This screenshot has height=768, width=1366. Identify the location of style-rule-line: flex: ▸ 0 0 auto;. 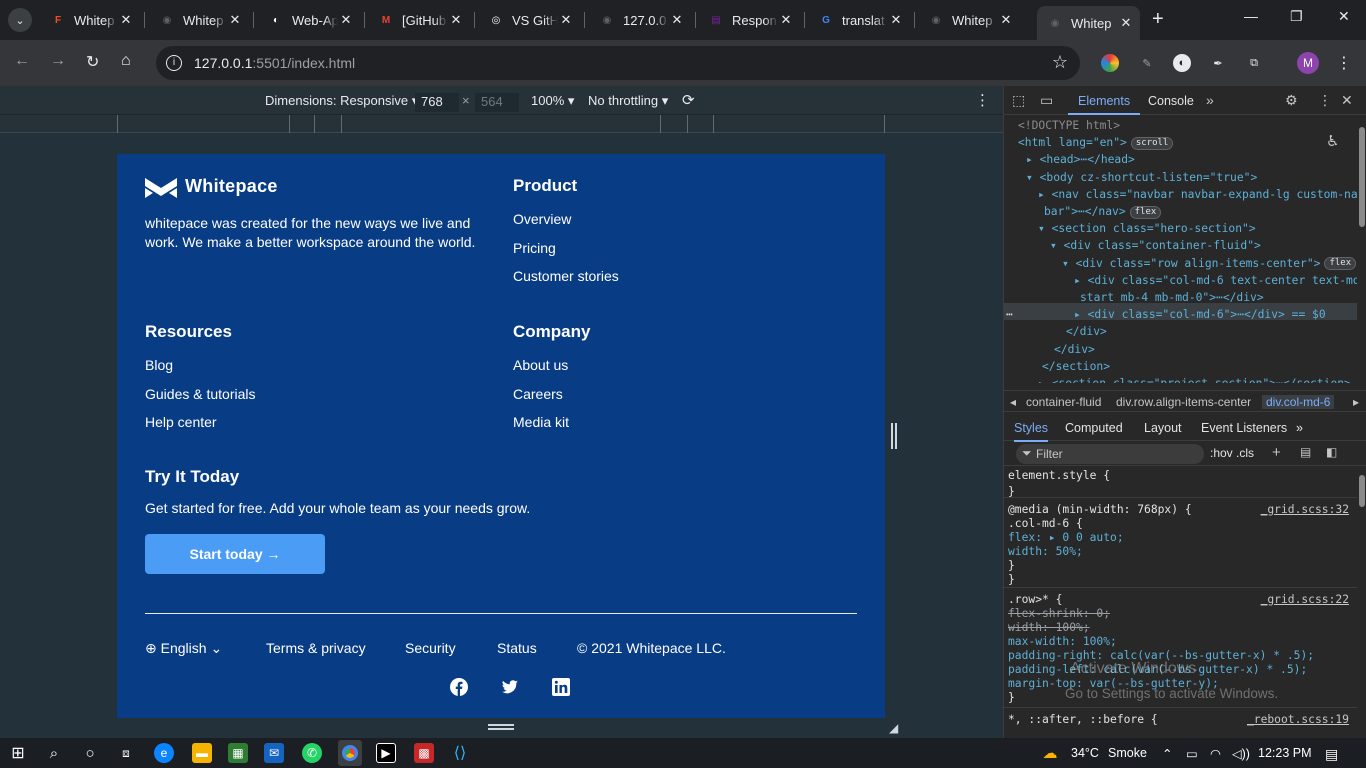
(1066, 538).